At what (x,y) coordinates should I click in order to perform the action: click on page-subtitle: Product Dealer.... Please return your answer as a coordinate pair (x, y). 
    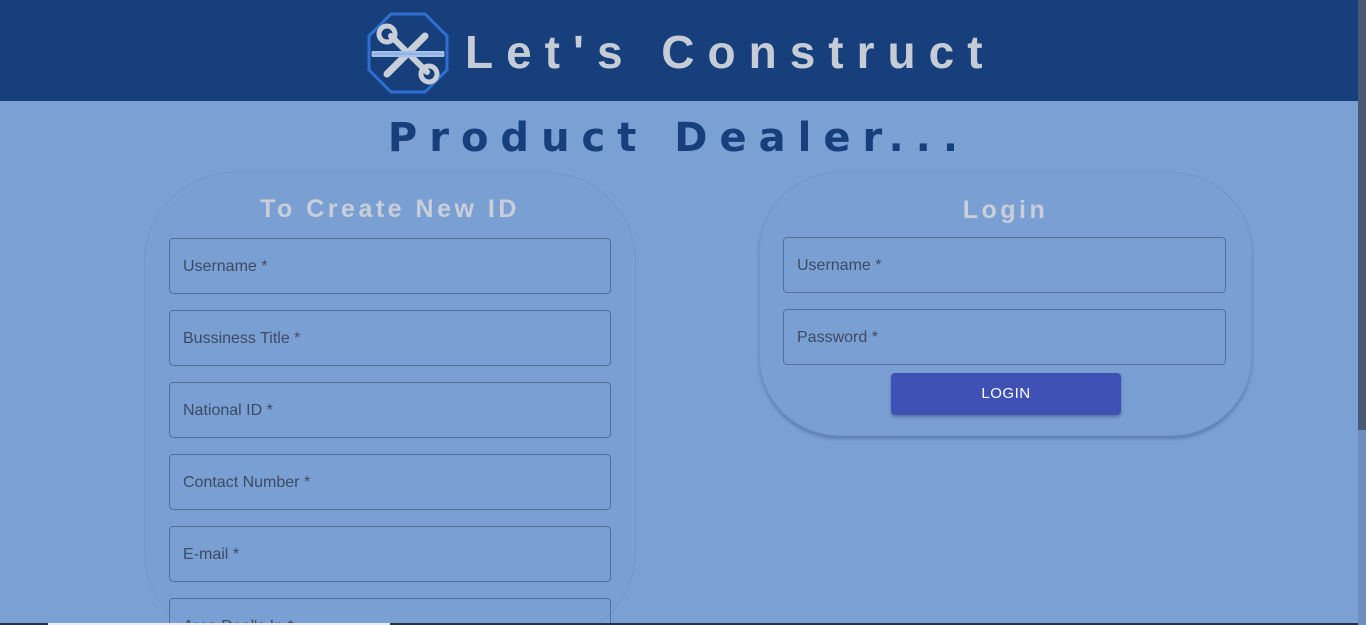
    Looking at the image, I should click on (679, 138).